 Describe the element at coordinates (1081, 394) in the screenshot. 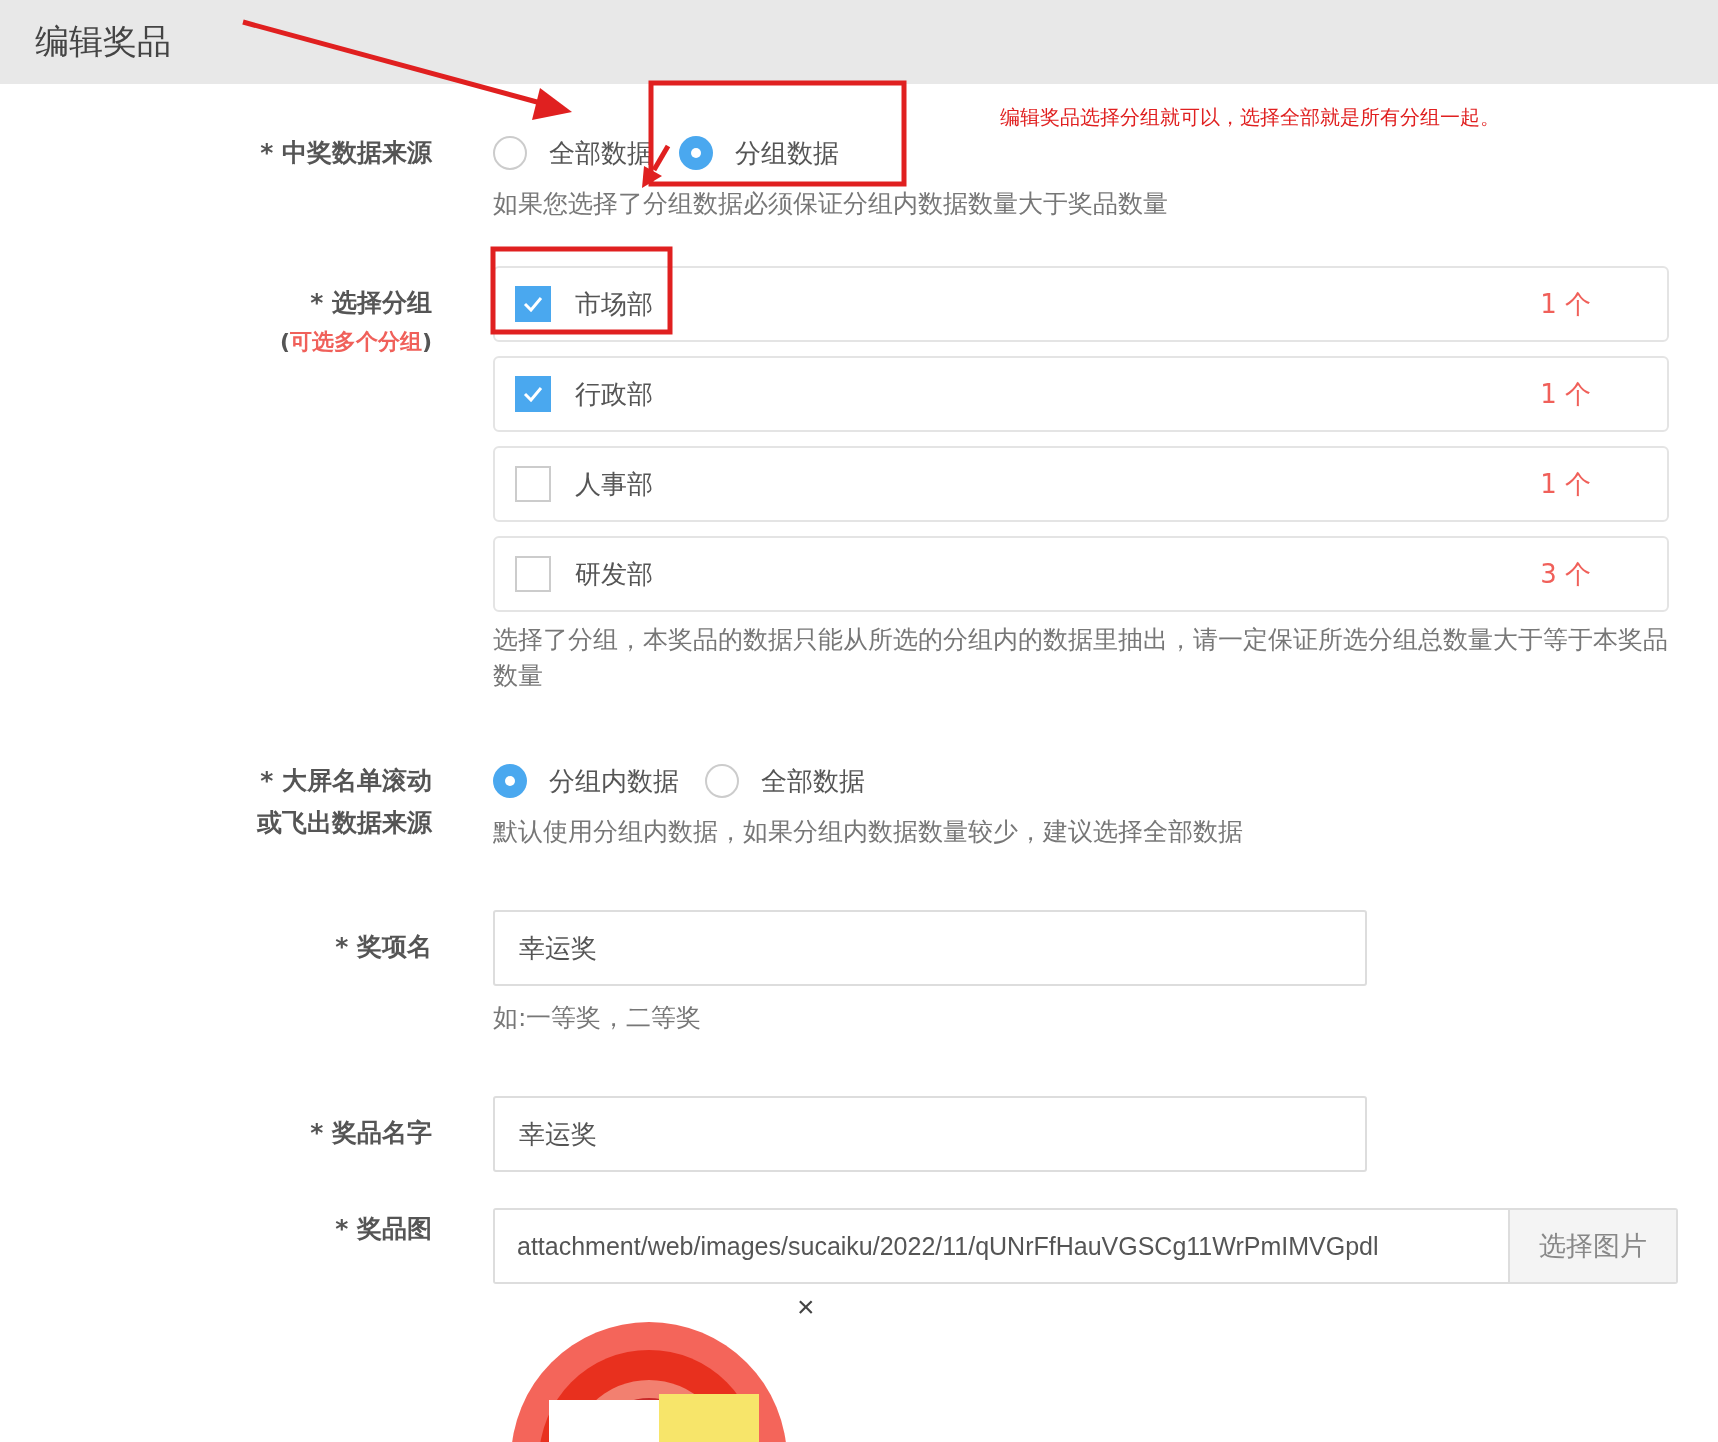

I see `group-option: 行政部 1 个` at that location.